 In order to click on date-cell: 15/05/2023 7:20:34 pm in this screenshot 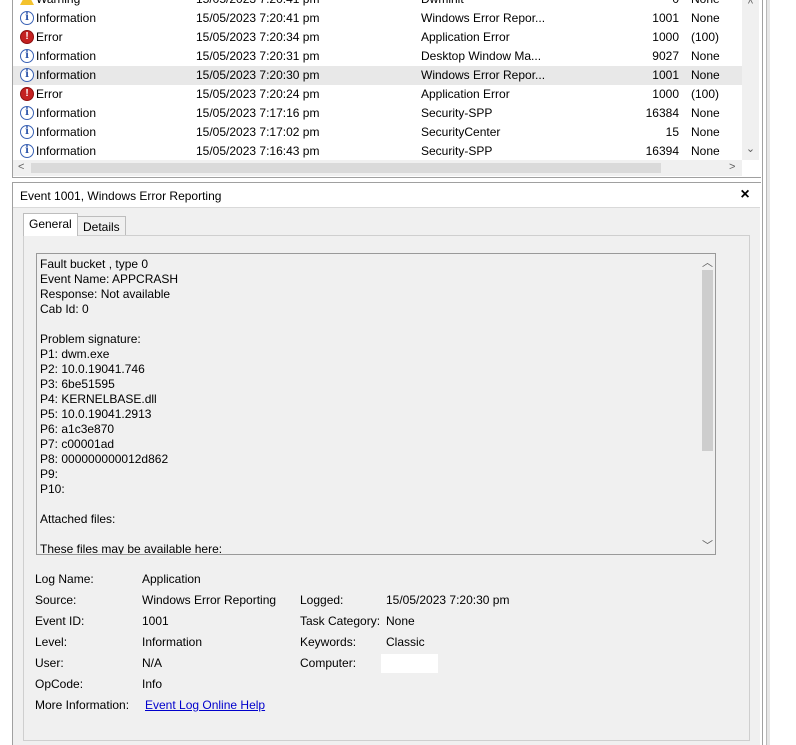, I will do `click(258, 37)`.